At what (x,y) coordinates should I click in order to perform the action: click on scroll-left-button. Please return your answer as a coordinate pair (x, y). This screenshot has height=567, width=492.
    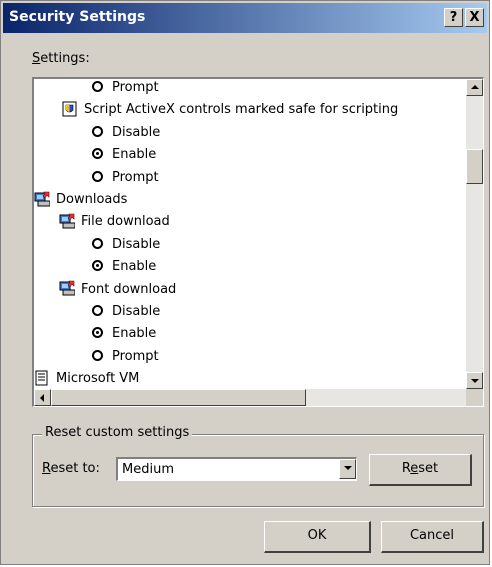
    Looking at the image, I should click on (42, 397).